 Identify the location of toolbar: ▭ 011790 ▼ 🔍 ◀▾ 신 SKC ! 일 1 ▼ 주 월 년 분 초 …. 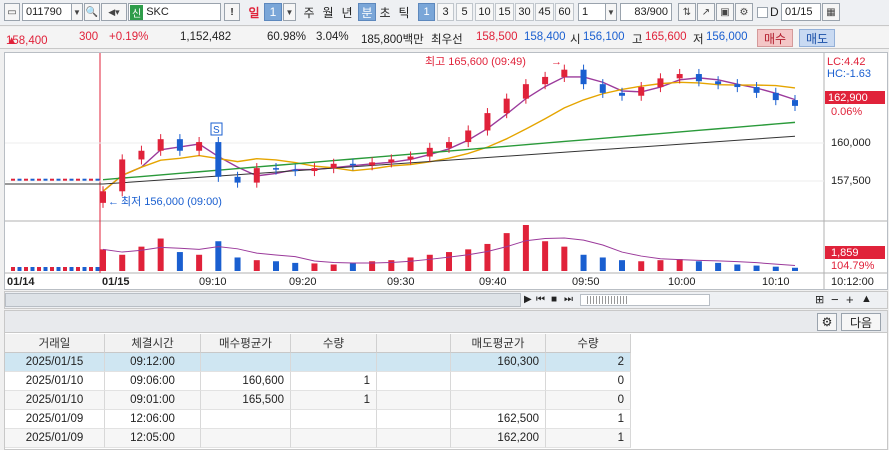
(444, 13).